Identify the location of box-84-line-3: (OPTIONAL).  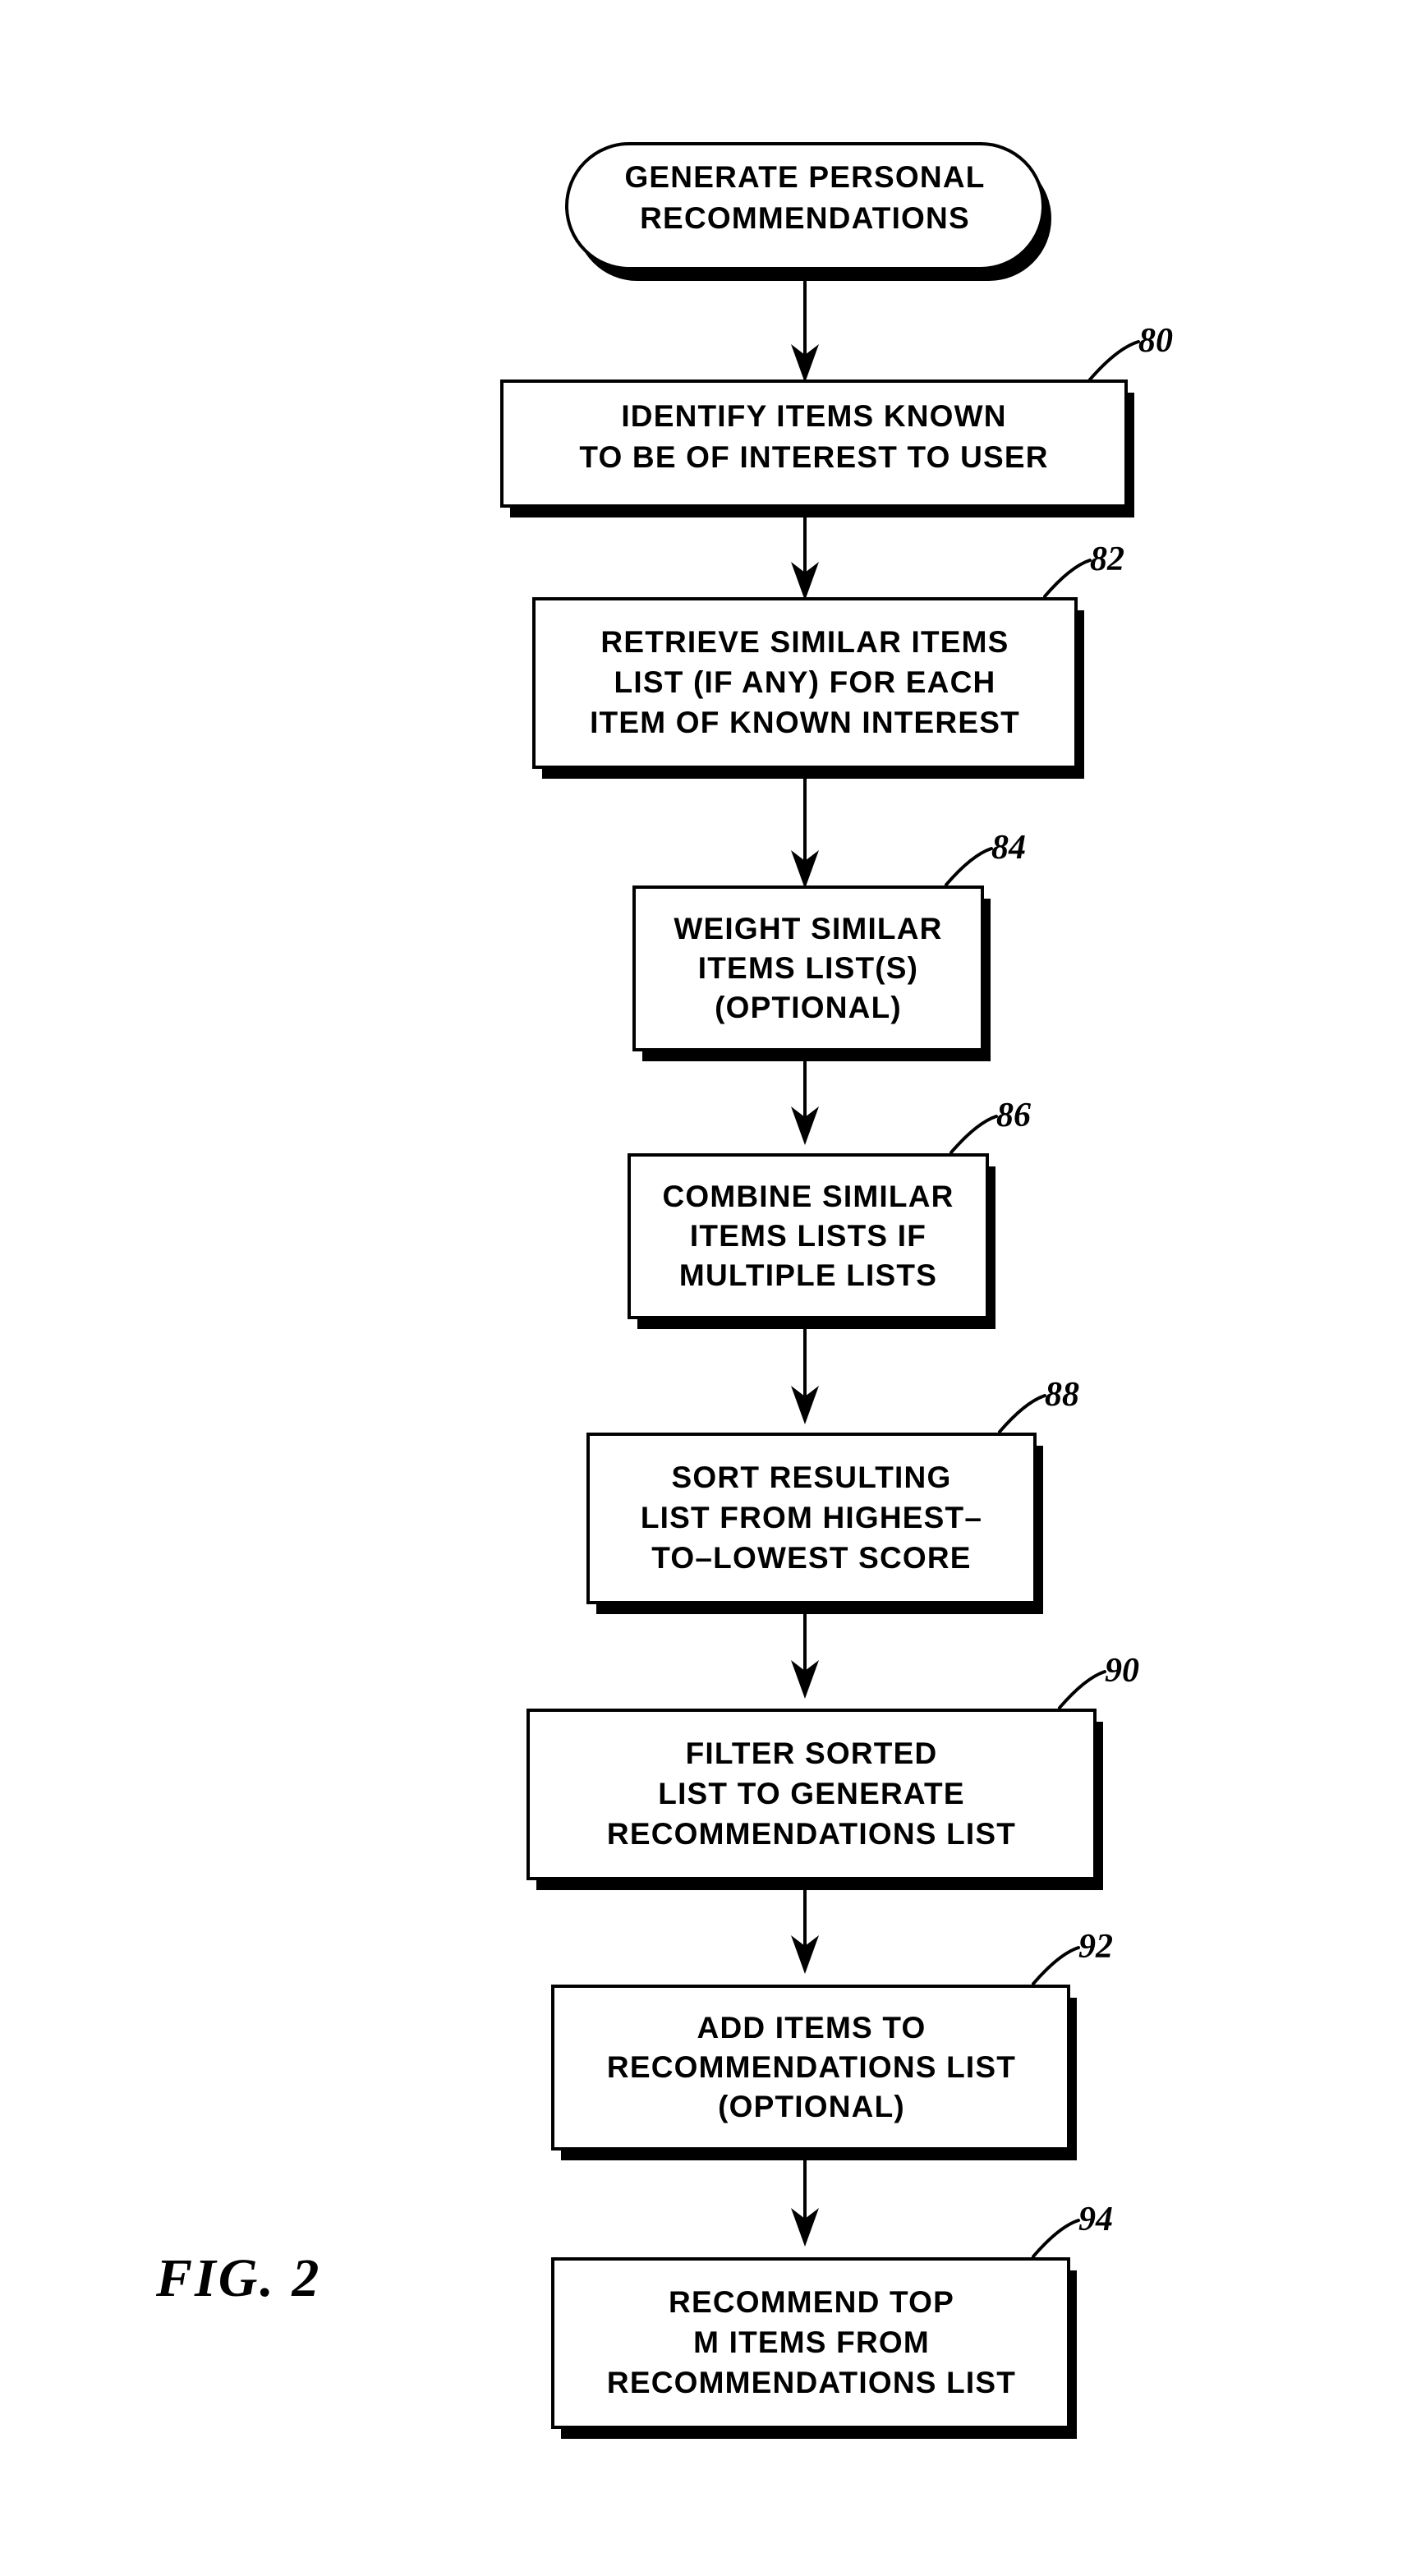
(808, 1007).